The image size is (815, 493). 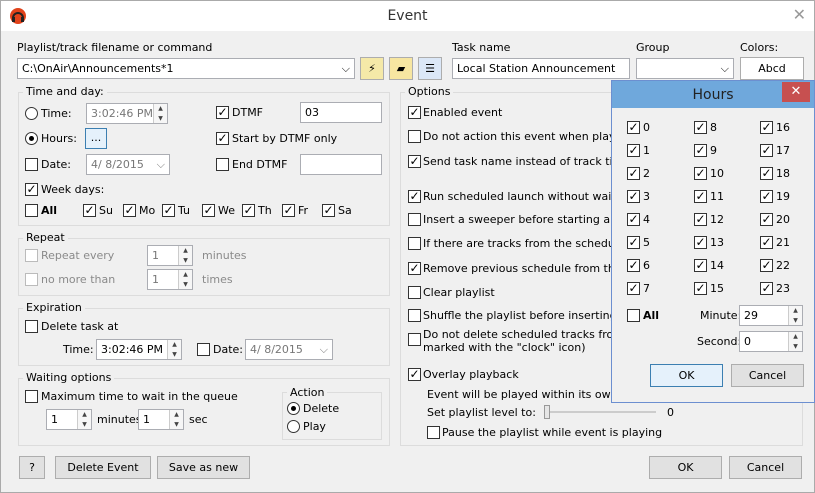 I want to click on hours-cancel-button: Cancel, so click(x=767, y=375).